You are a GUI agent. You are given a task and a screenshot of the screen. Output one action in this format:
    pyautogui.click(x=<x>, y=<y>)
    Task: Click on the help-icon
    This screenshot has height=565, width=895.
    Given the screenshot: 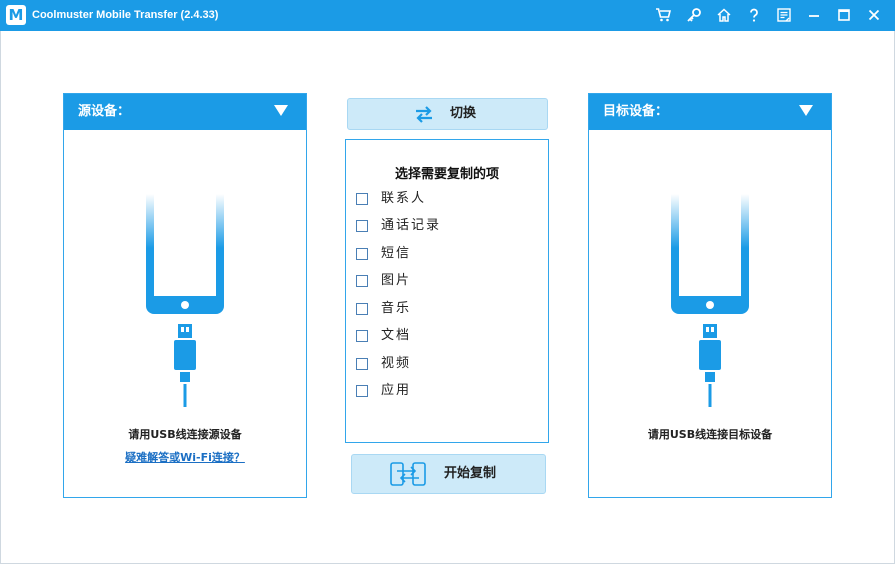 What is the action you would take?
    pyautogui.click(x=754, y=15)
    